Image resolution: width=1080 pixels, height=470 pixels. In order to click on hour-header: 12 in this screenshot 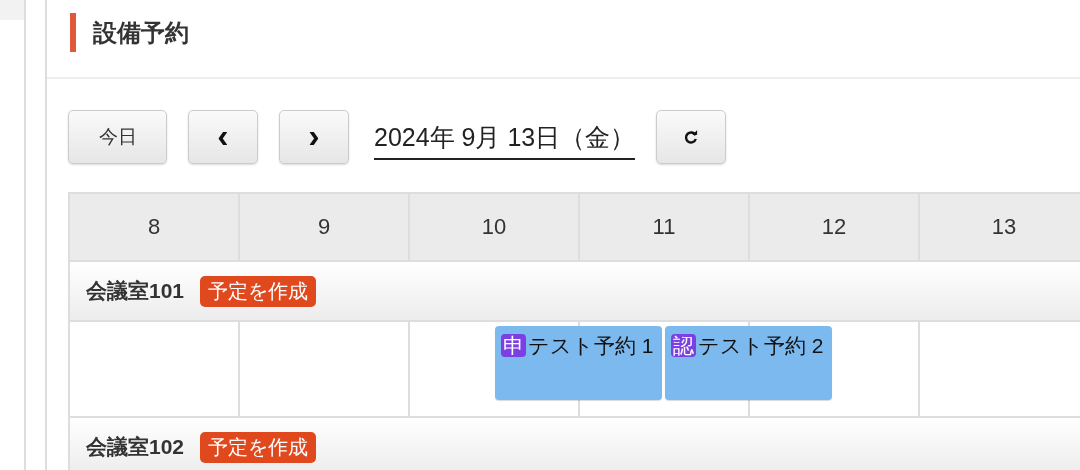, I will do `click(835, 227)`.